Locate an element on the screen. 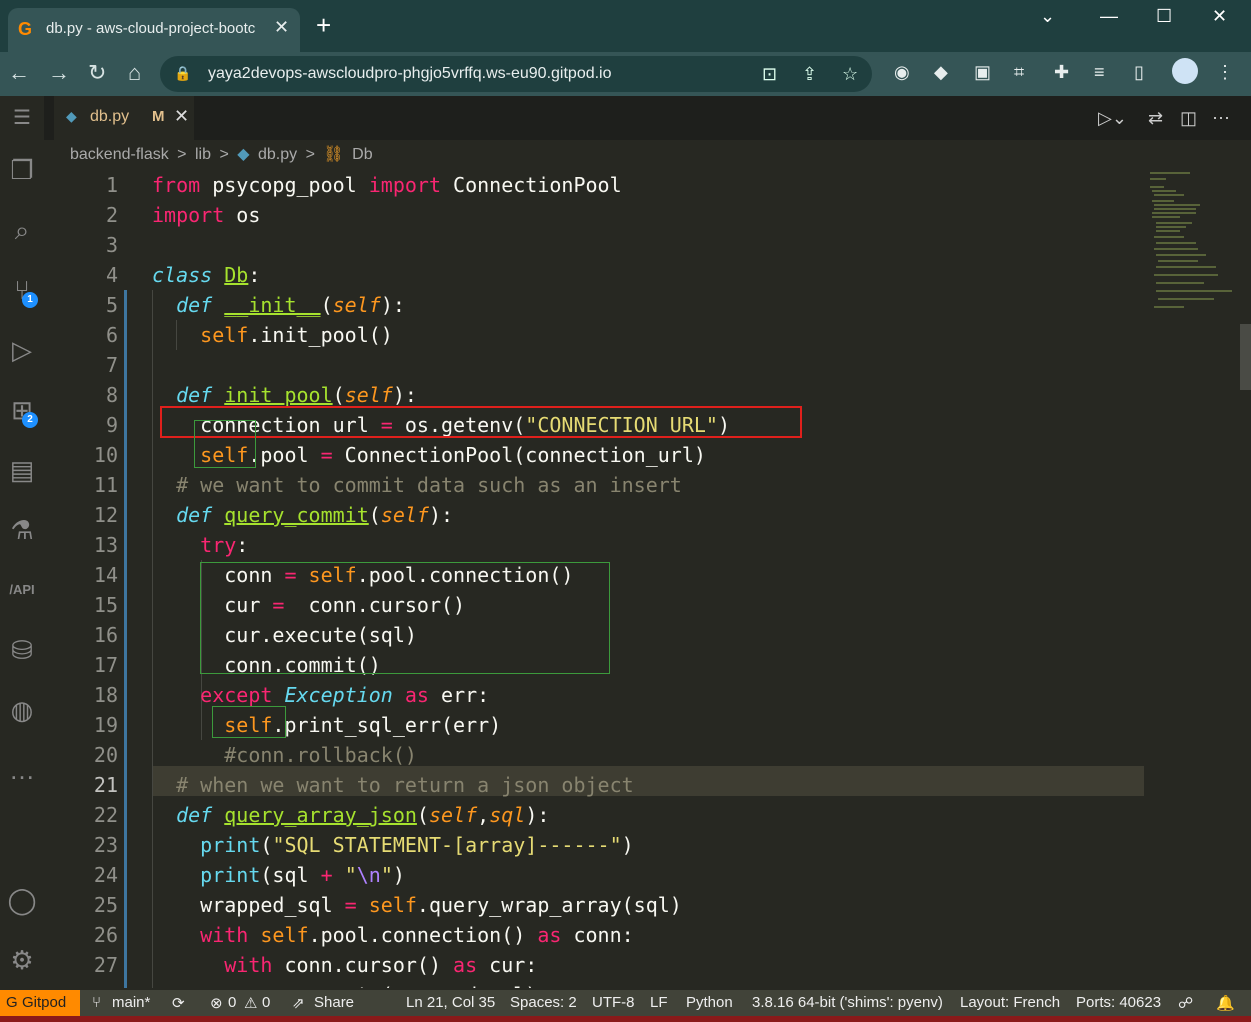 The image size is (1251, 1022). accounts-icon: ◯ is located at coordinates (22, 900).